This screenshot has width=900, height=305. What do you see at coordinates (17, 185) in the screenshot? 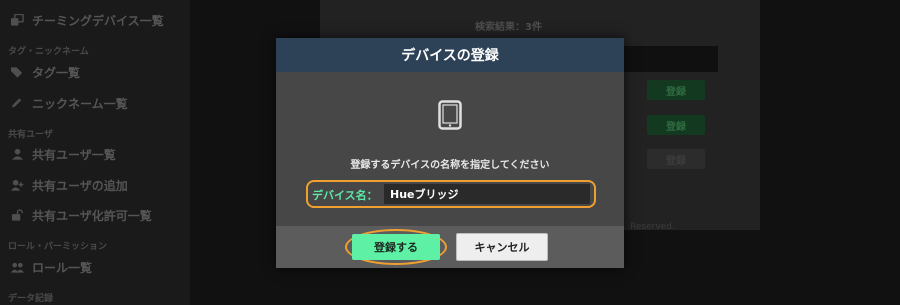
I see `user-plus-icon` at bounding box center [17, 185].